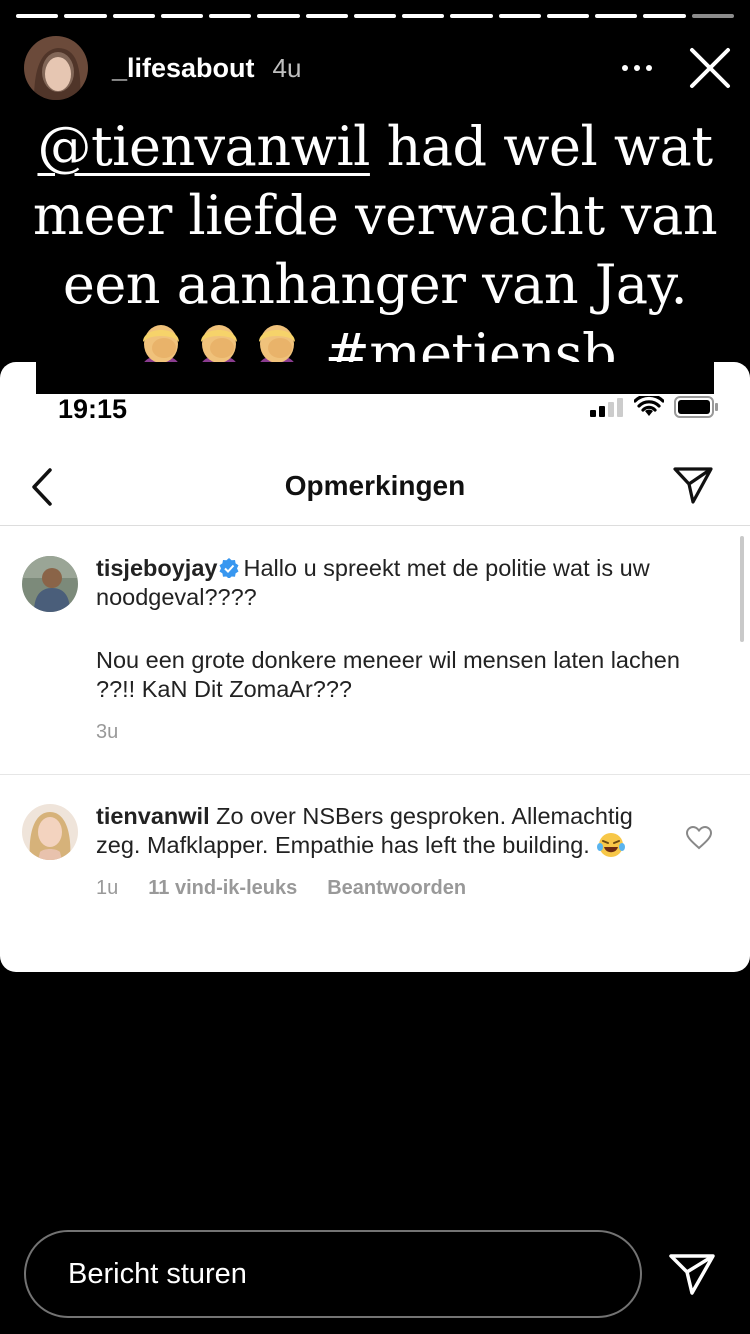 Image resolution: width=750 pixels, height=1334 pixels. I want to click on page-title: Opmerkingen, so click(375, 485).